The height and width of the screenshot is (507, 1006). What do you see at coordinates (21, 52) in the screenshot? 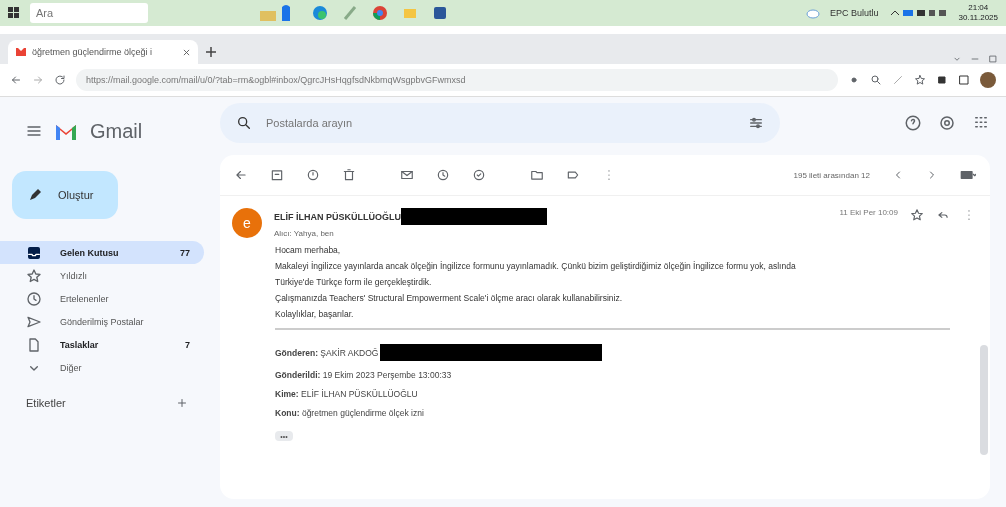
I see `gmail-favicon-icon` at bounding box center [21, 52].